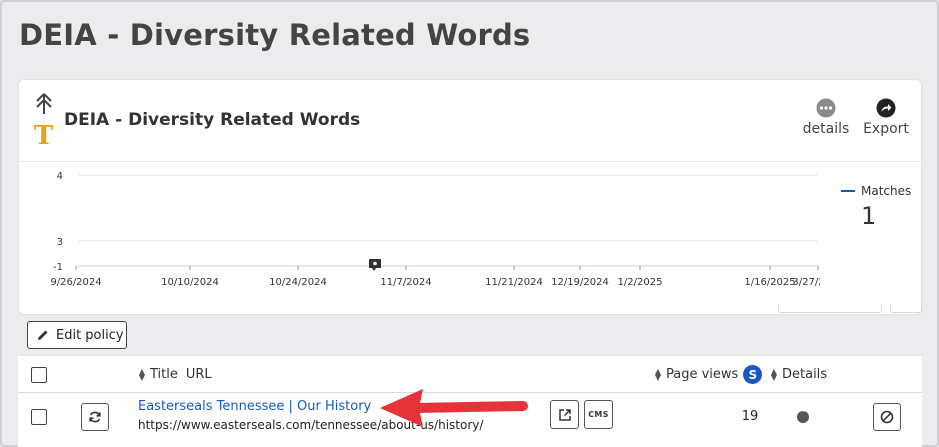  Describe the element at coordinates (298, 282) in the screenshot. I see `x-tick-label: 10/24/2024` at that location.